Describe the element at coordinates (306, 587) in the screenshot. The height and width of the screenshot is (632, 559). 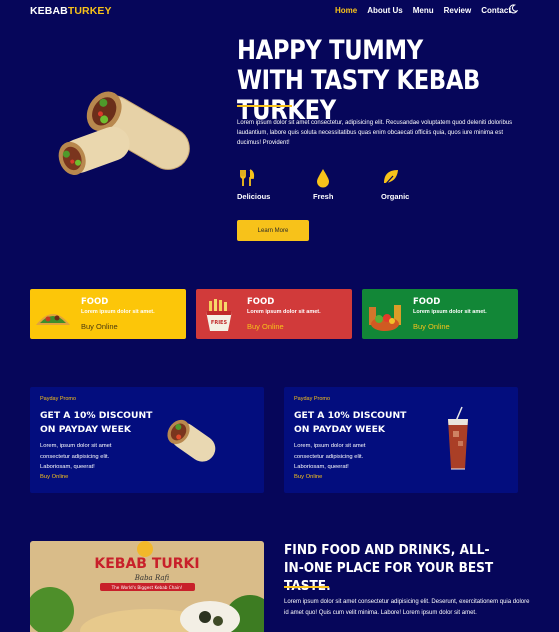
I see `about-divider` at that location.